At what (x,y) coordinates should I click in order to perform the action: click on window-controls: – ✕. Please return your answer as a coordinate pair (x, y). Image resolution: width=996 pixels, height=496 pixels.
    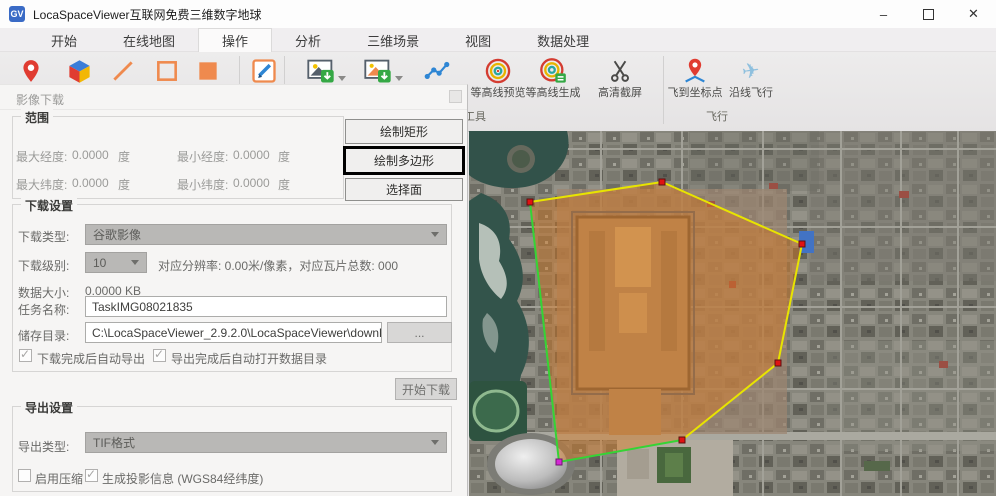
    Looking at the image, I should click on (928, 14).